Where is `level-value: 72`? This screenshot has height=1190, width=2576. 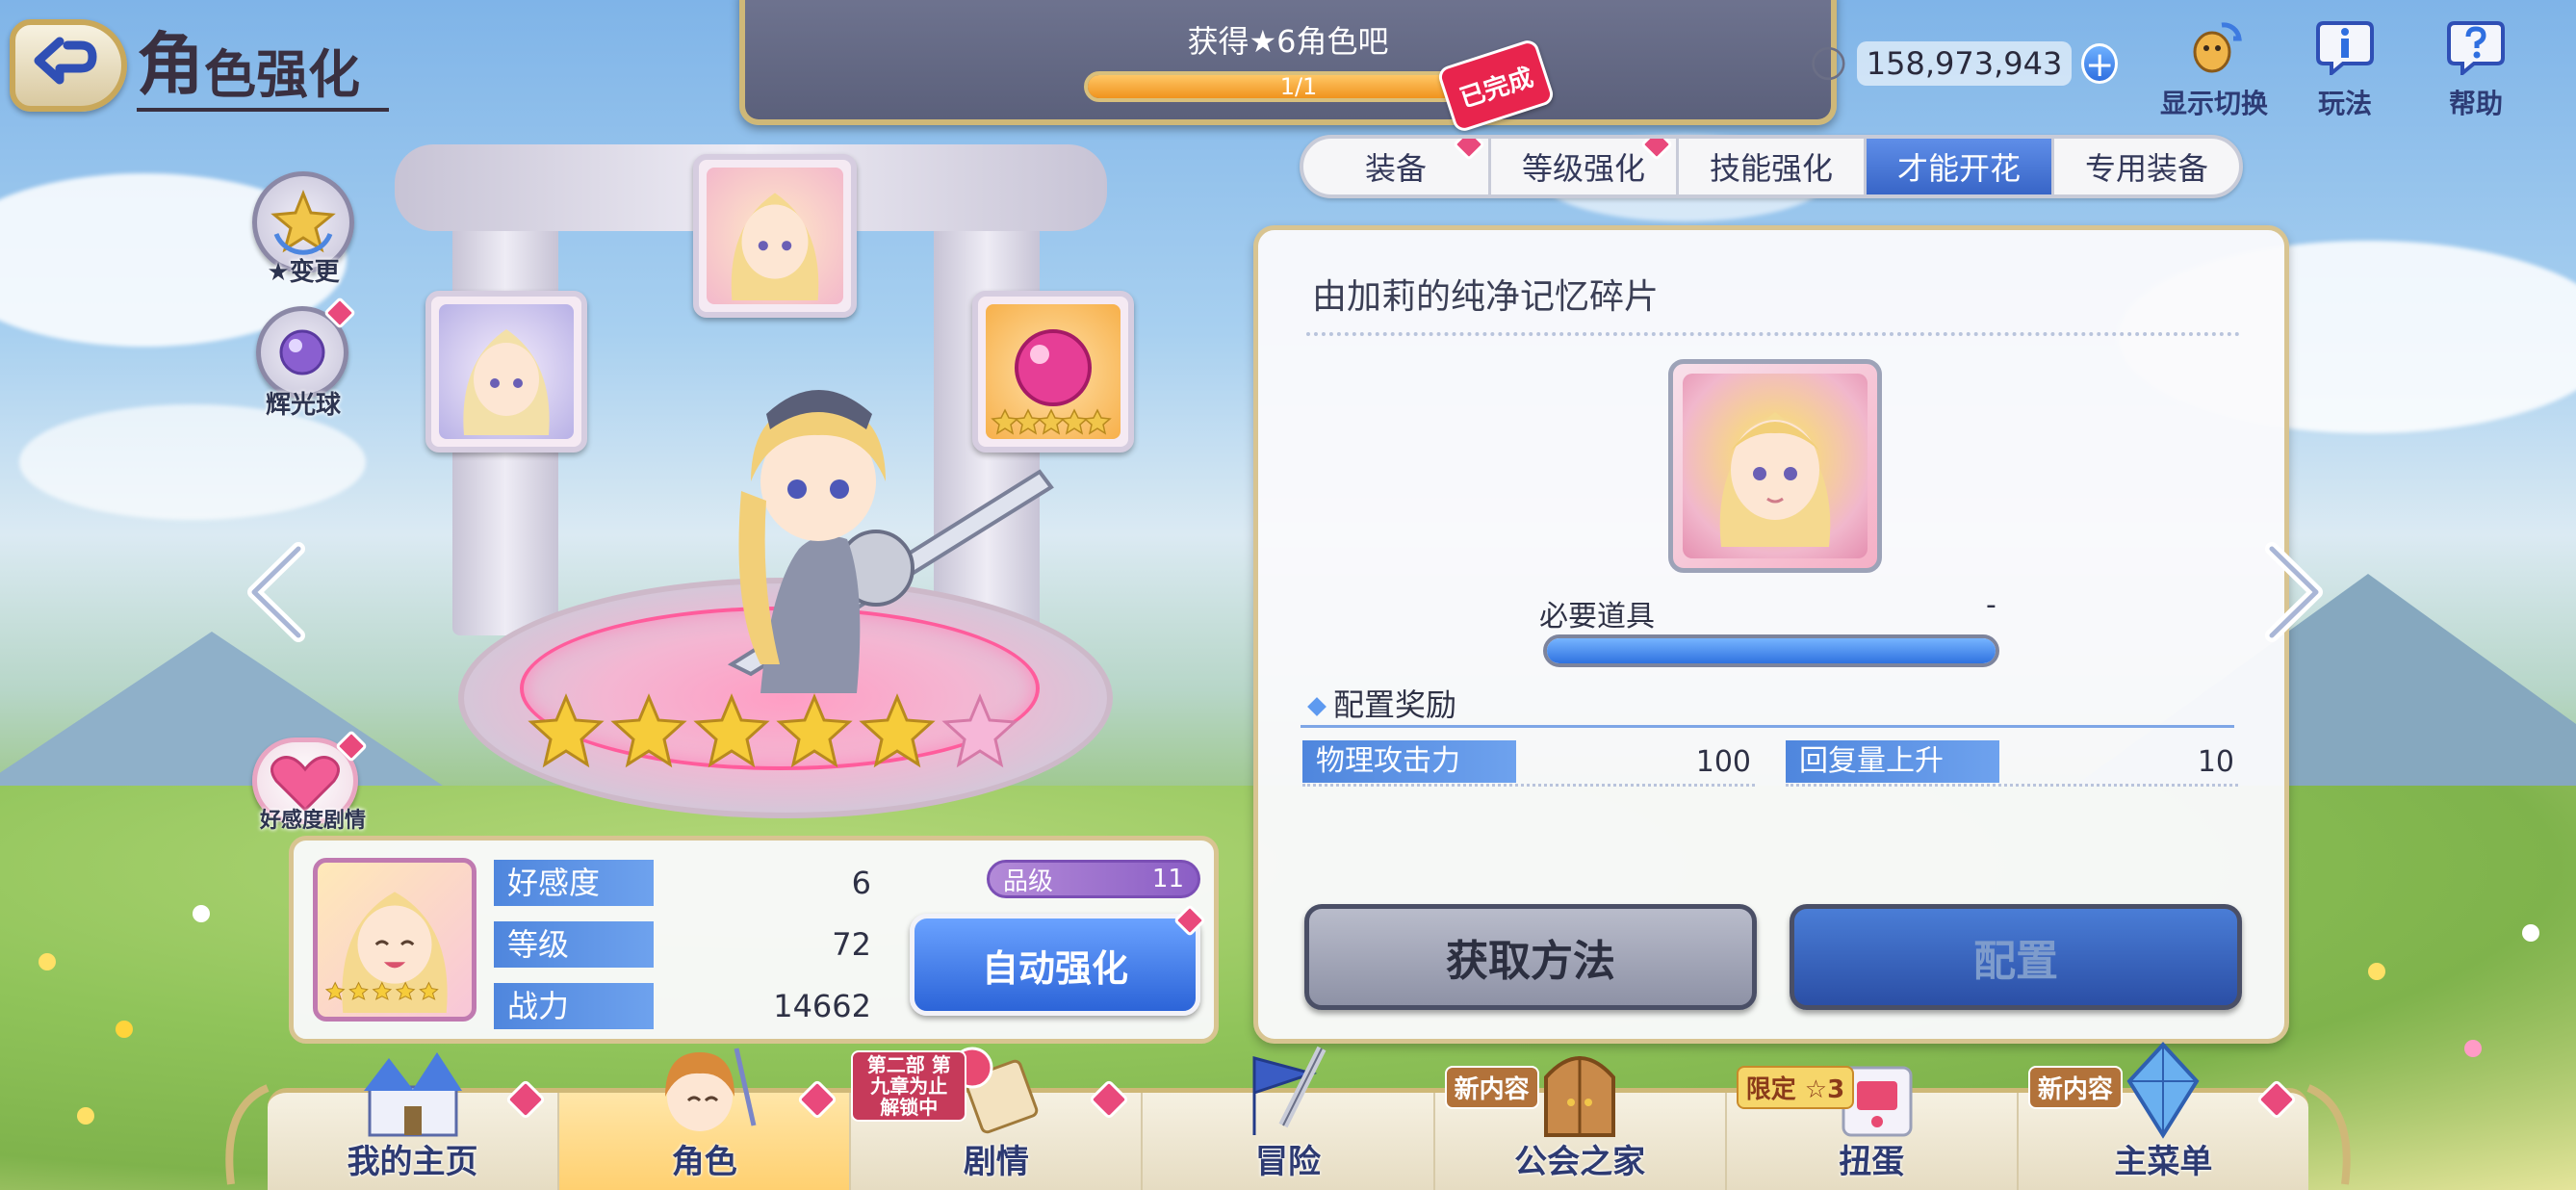
level-value: 72 is located at coordinates (852, 945).